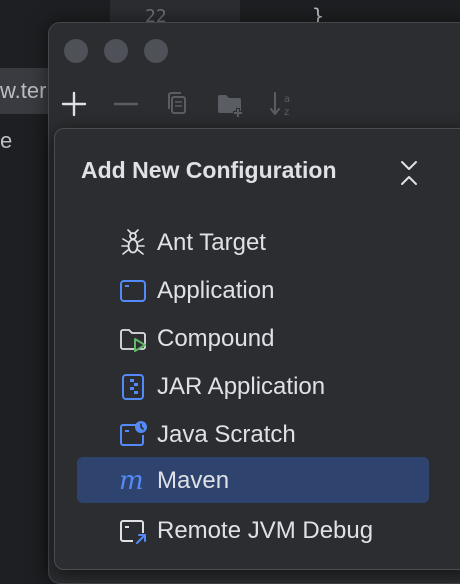  Describe the element at coordinates (226, 434) in the screenshot. I see `list-item-label: Java Scratch` at that location.